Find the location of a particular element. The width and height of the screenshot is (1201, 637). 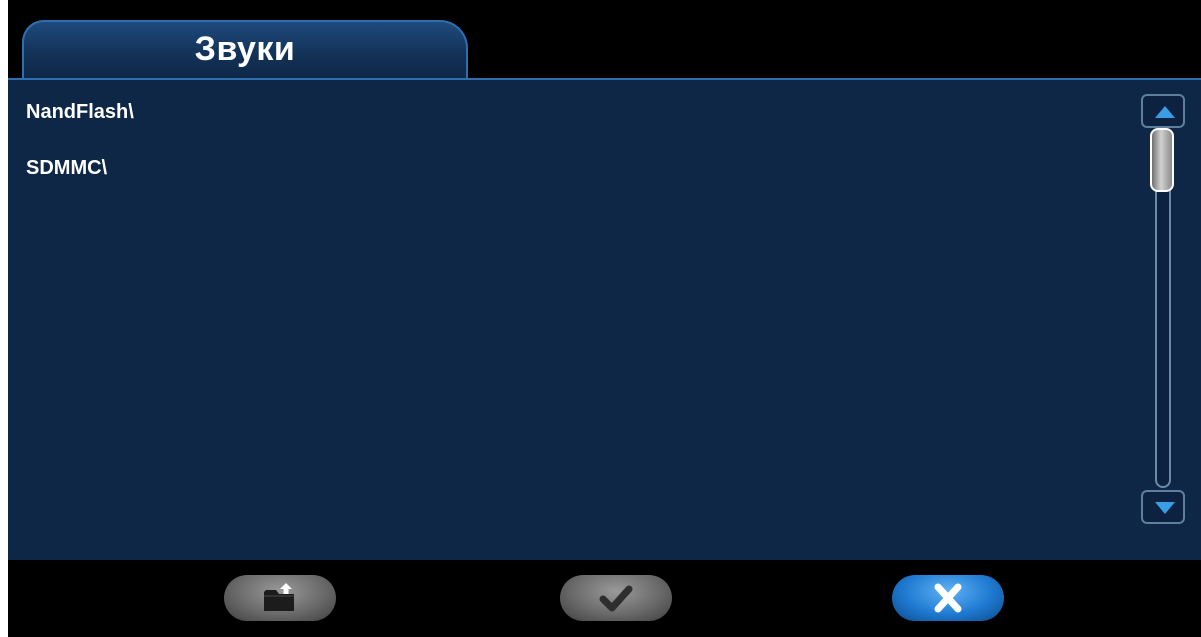

list-item-sdmmc: SDMMC\ is located at coordinates (80, 182).